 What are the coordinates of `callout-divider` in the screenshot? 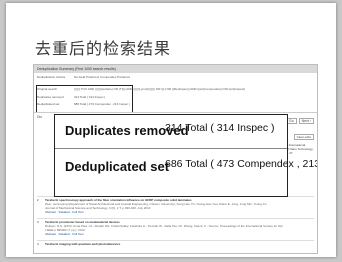 It's located at (171, 148).